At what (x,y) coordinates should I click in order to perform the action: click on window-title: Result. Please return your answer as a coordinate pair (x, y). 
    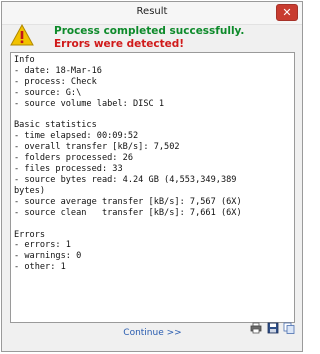
    Looking at the image, I should click on (152, 11).